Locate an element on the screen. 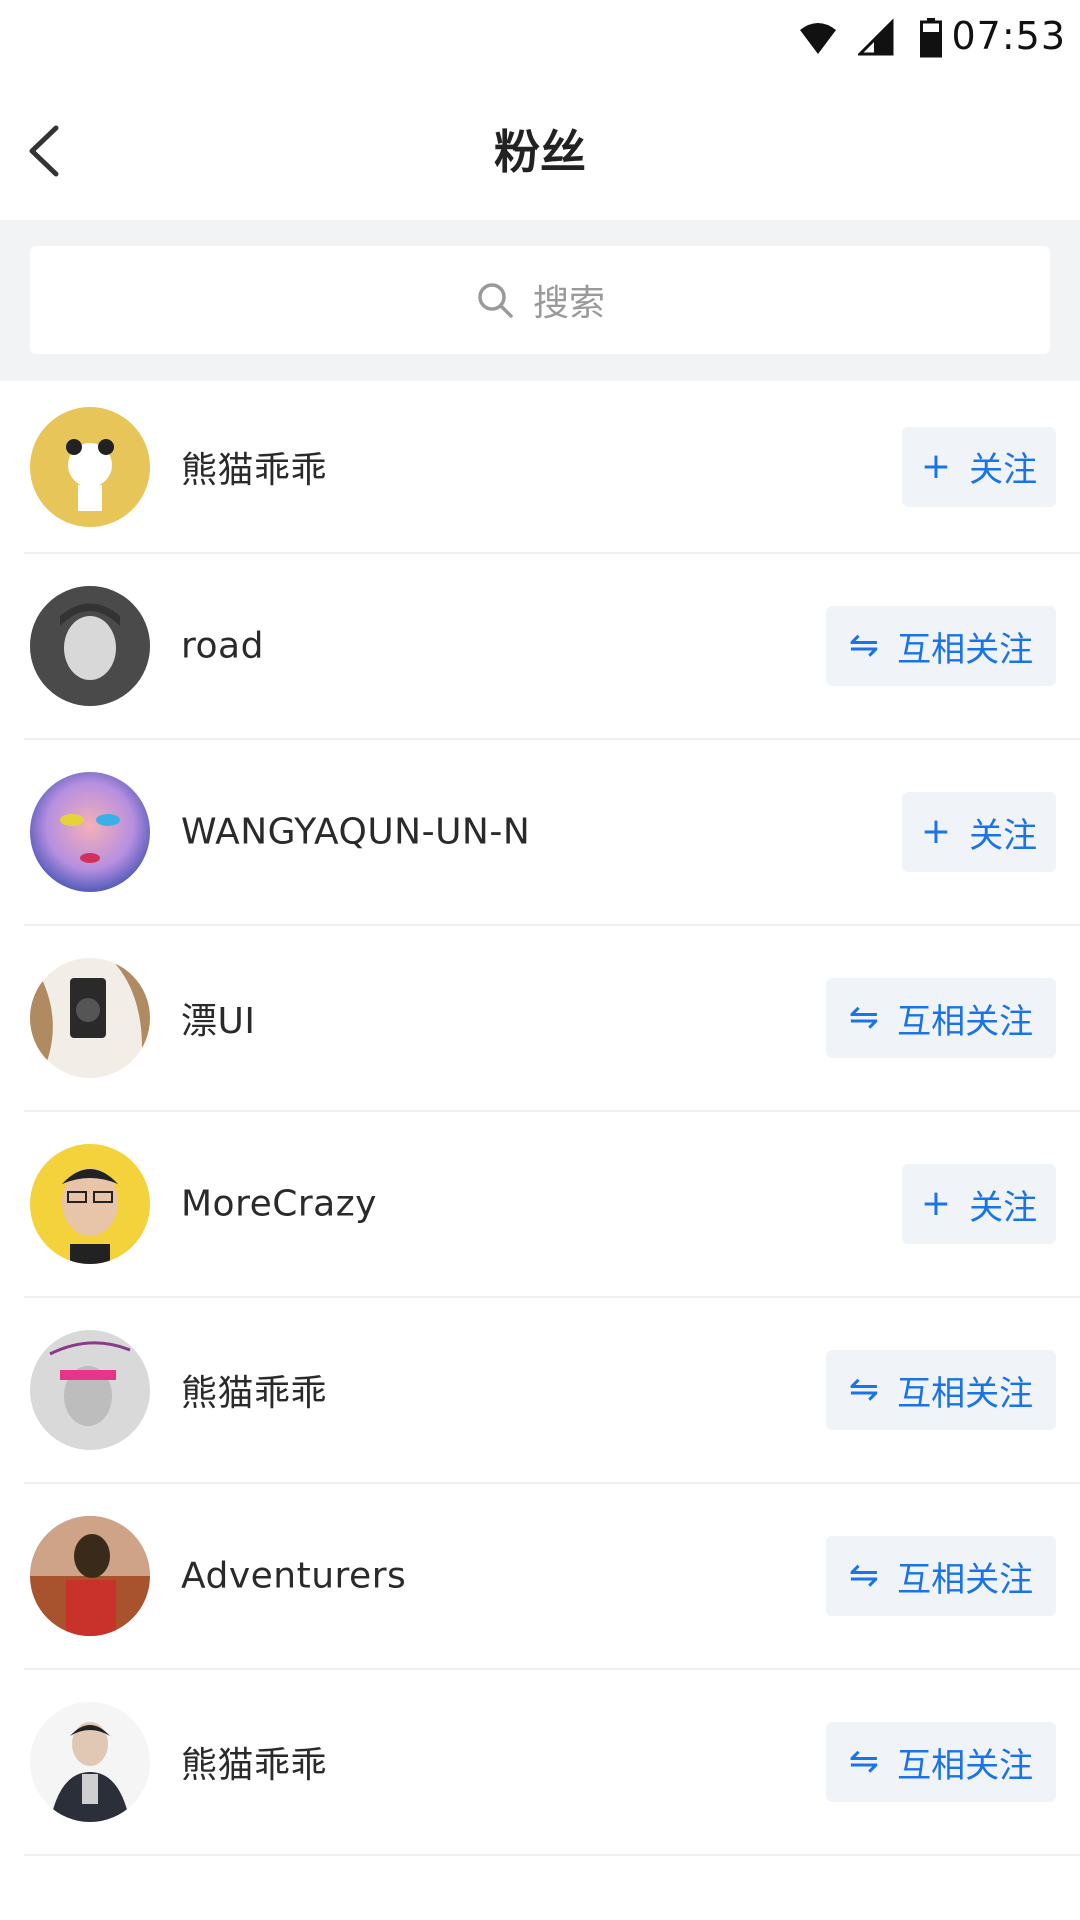 The width and height of the screenshot is (1080, 1920). nav-bar: 粉丝 is located at coordinates (540, 151).